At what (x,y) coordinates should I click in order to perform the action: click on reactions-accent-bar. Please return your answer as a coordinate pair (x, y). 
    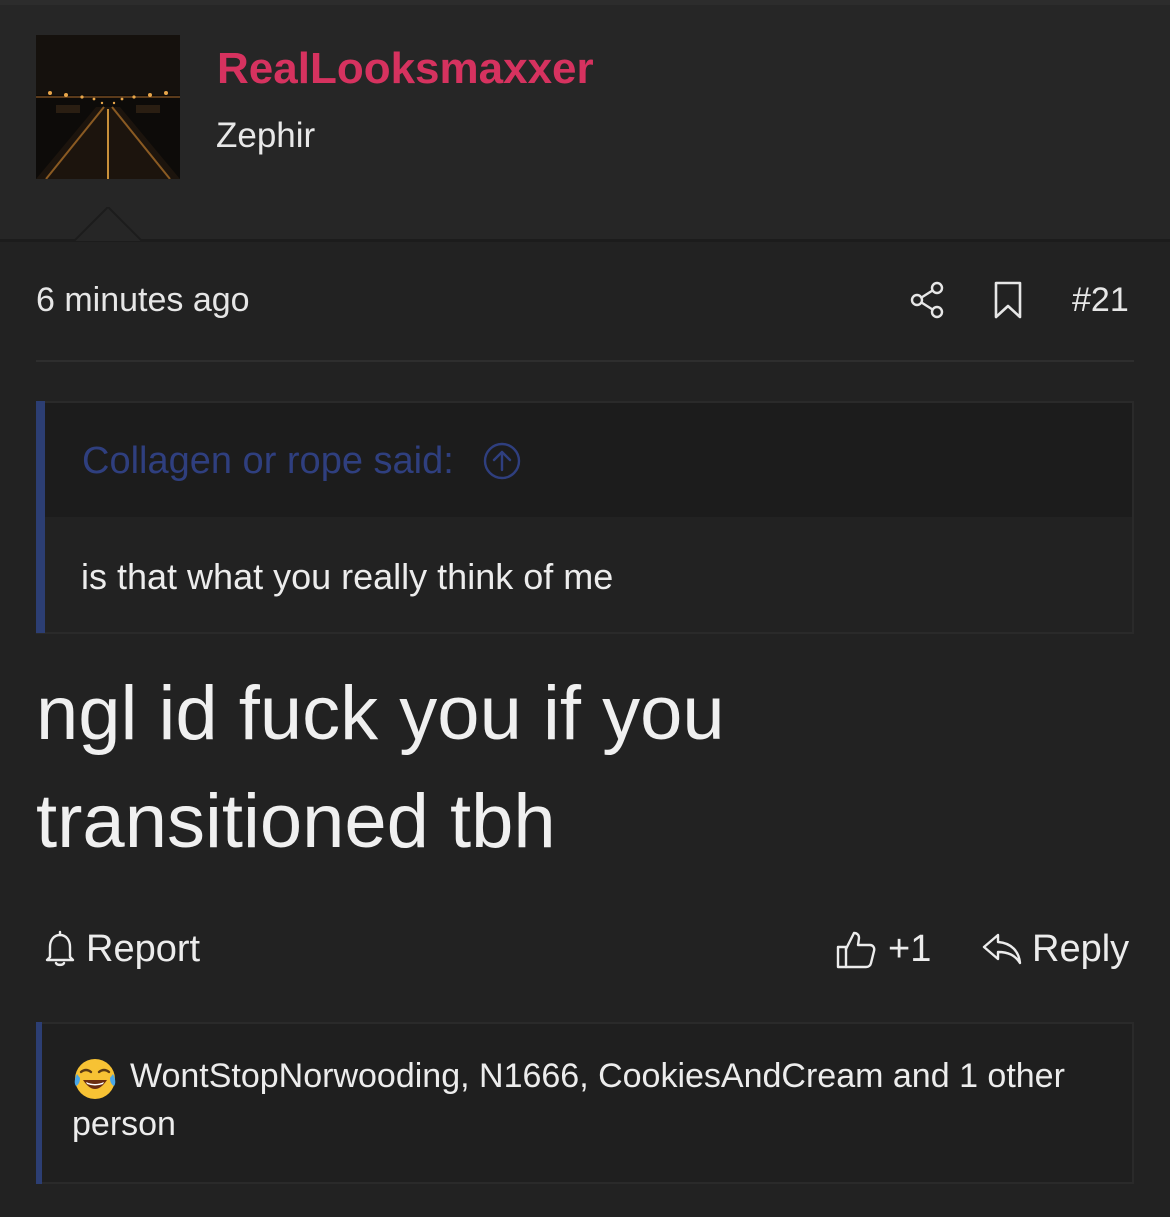
    Looking at the image, I should click on (39, 1103).